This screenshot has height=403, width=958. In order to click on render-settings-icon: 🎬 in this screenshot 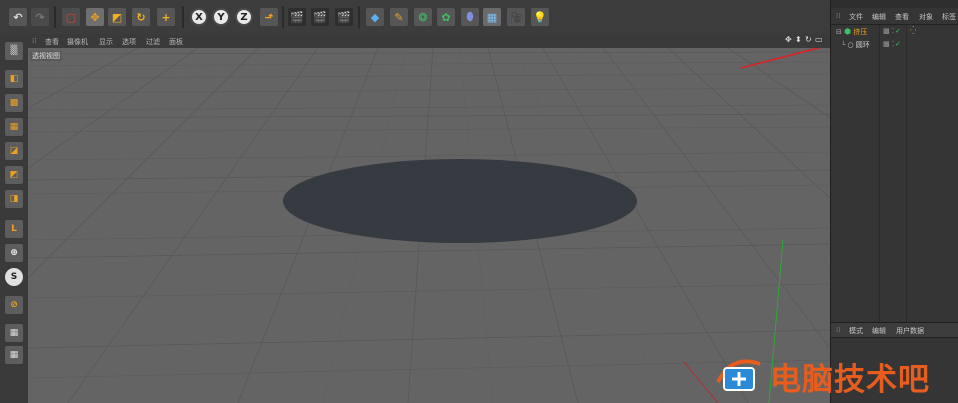, I will do `click(344, 17)`.